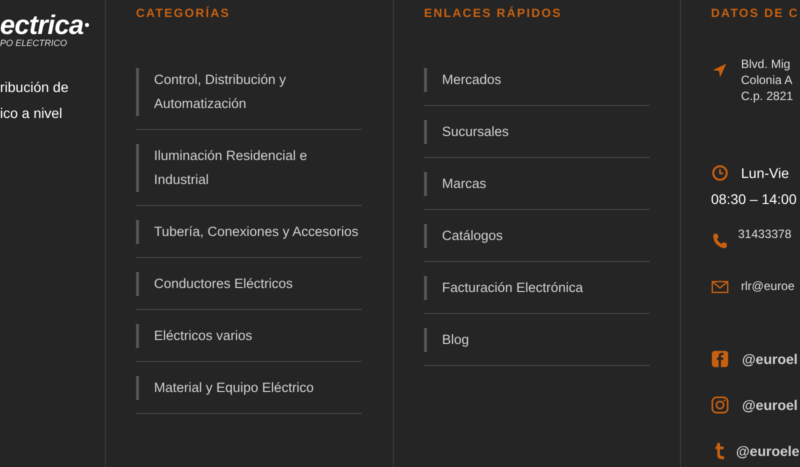 The width and height of the screenshot is (800, 467). Describe the element at coordinates (537, 288) in the screenshot. I see `footer-link: Facturación Electrónica` at that location.